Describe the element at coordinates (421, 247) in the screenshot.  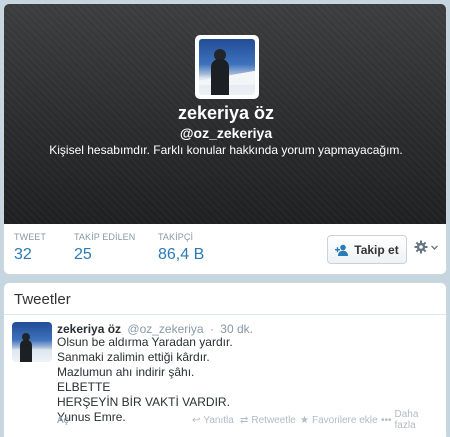
I see `gear-icon` at that location.